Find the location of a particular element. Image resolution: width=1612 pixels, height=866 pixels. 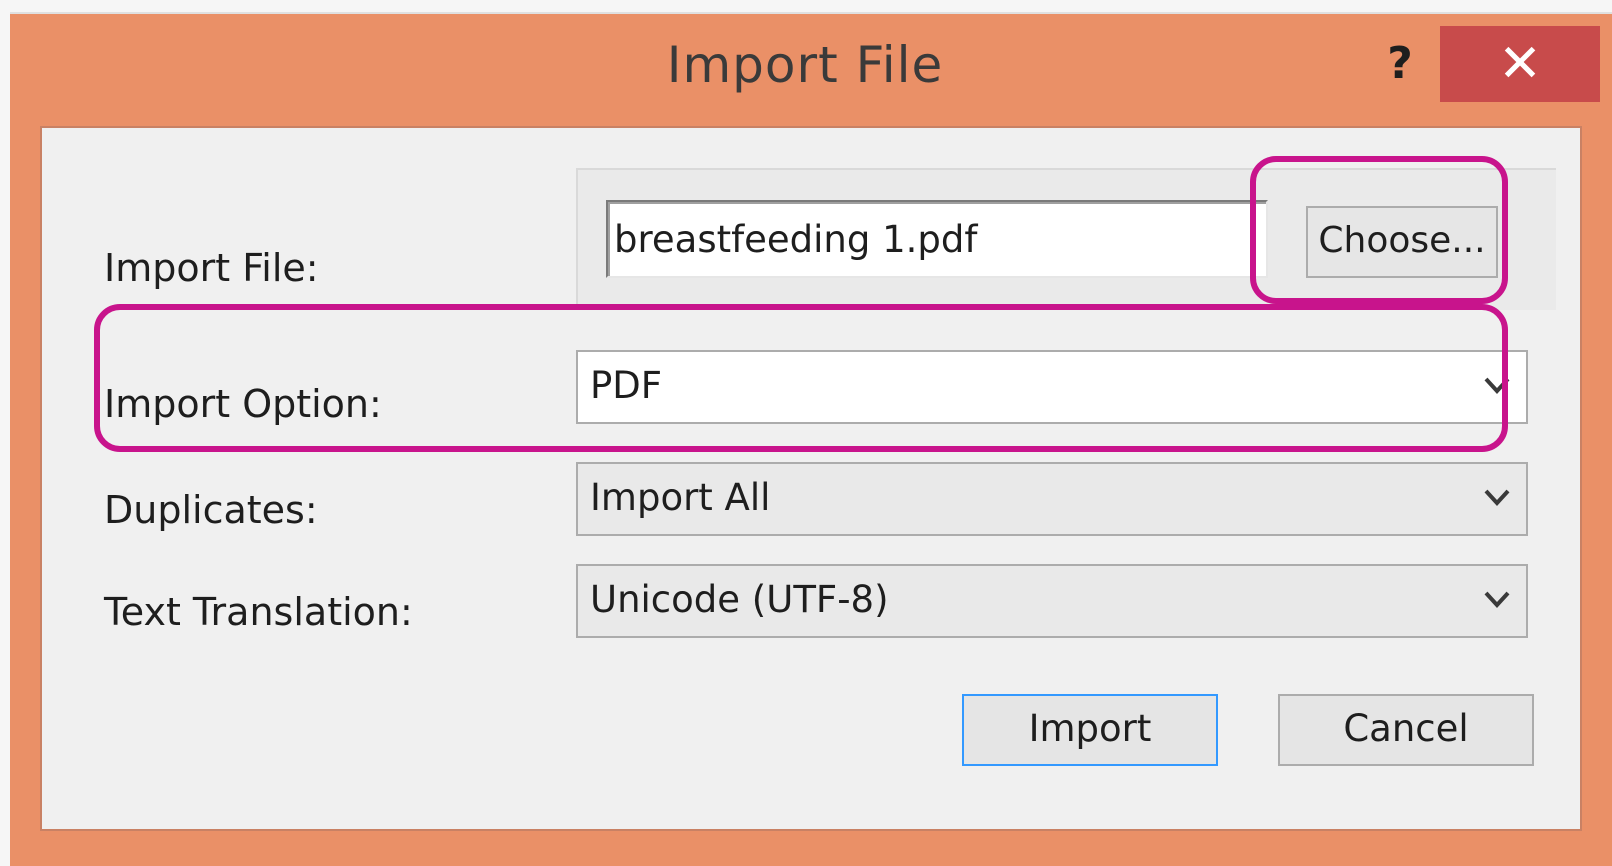

duplicates-select: Import All is located at coordinates (1052, 499).